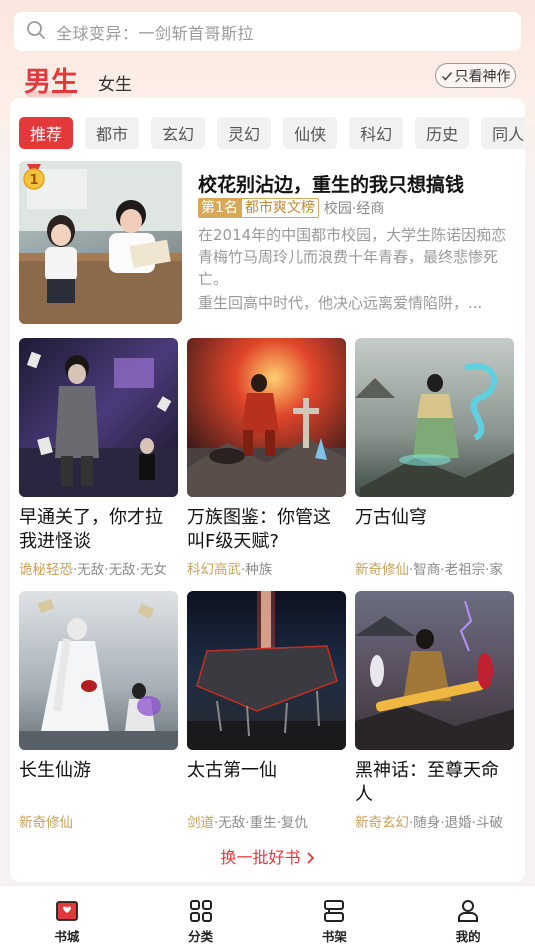  I want to click on only-masterpiece-toggle: 只看神作, so click(475, 75).